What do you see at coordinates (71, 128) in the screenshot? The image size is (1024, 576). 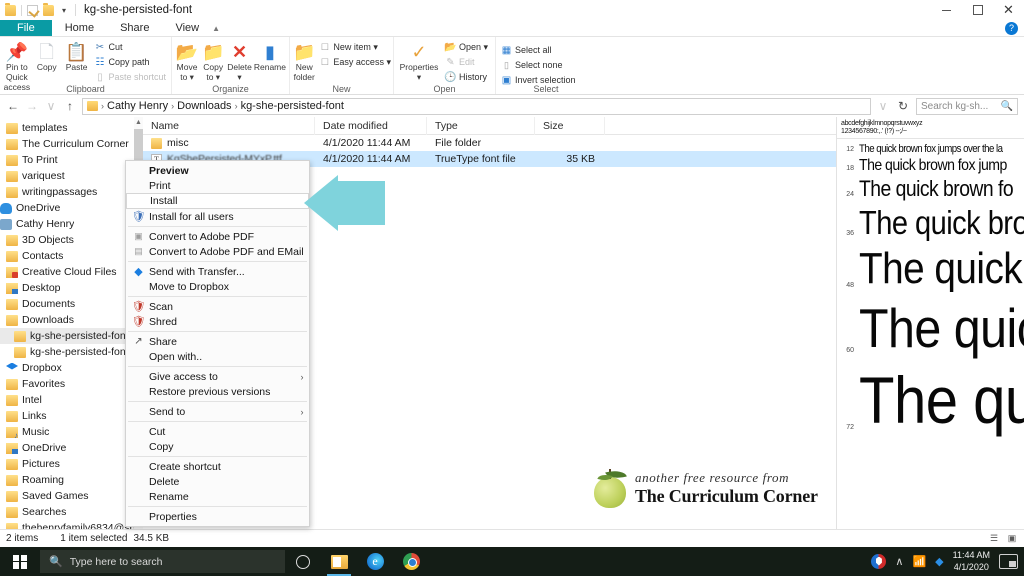 I see `nav-item-templates: templates` at bounding box center [71, 128].